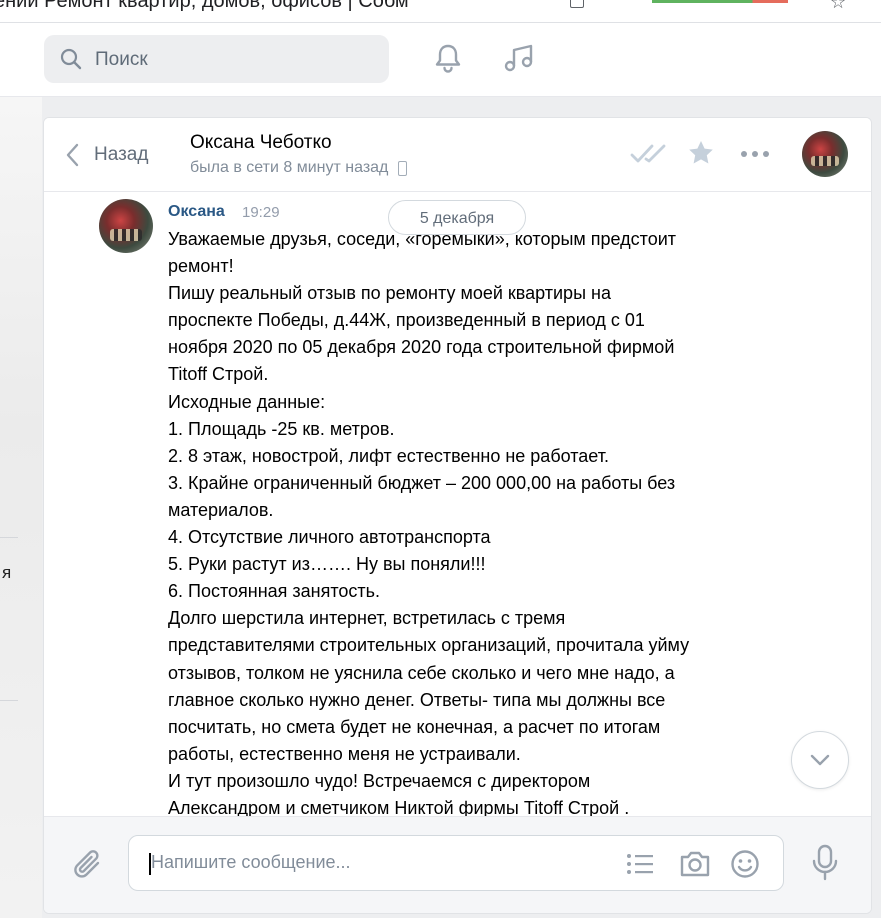 This screenshot has width=881, height=918. I want to click on more-options-icon, so click(755, 154).